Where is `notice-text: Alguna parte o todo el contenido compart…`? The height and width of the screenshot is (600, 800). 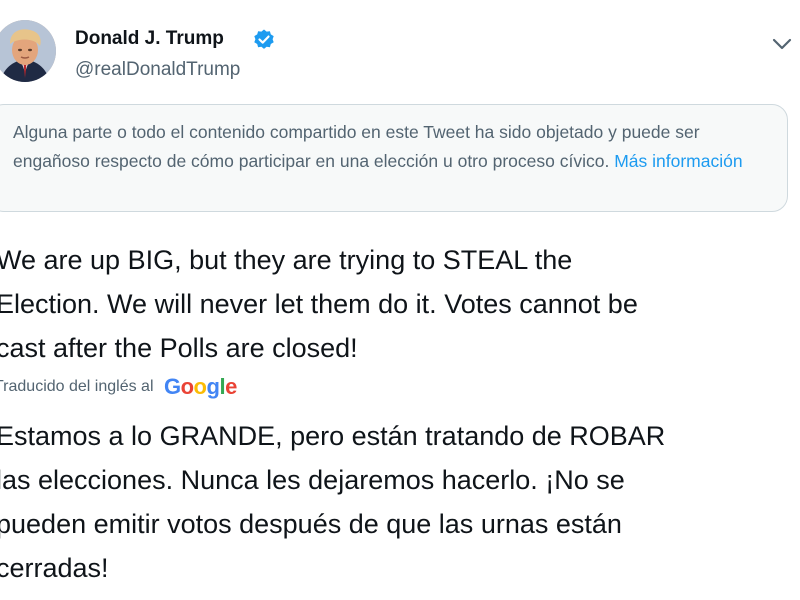
notice-text: Alguna parte o todo el contenido compart… is located at coordinates (356, 146).